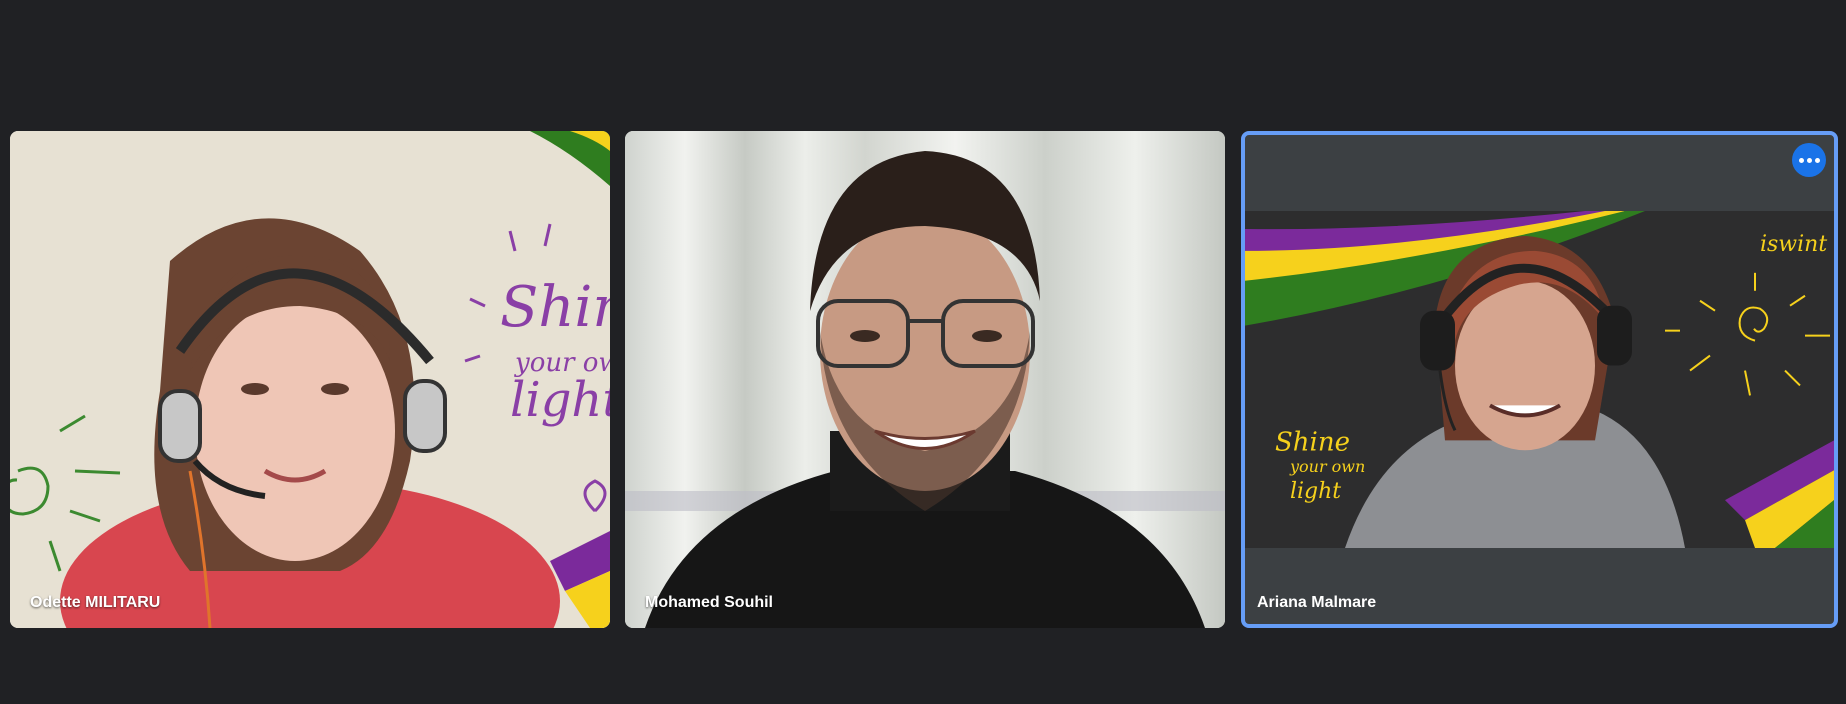  What do you see at coordinates (709, 602) in the screenshot?
I see `participant-name: Mohamed Souhil` at bounding box center [709, 602].